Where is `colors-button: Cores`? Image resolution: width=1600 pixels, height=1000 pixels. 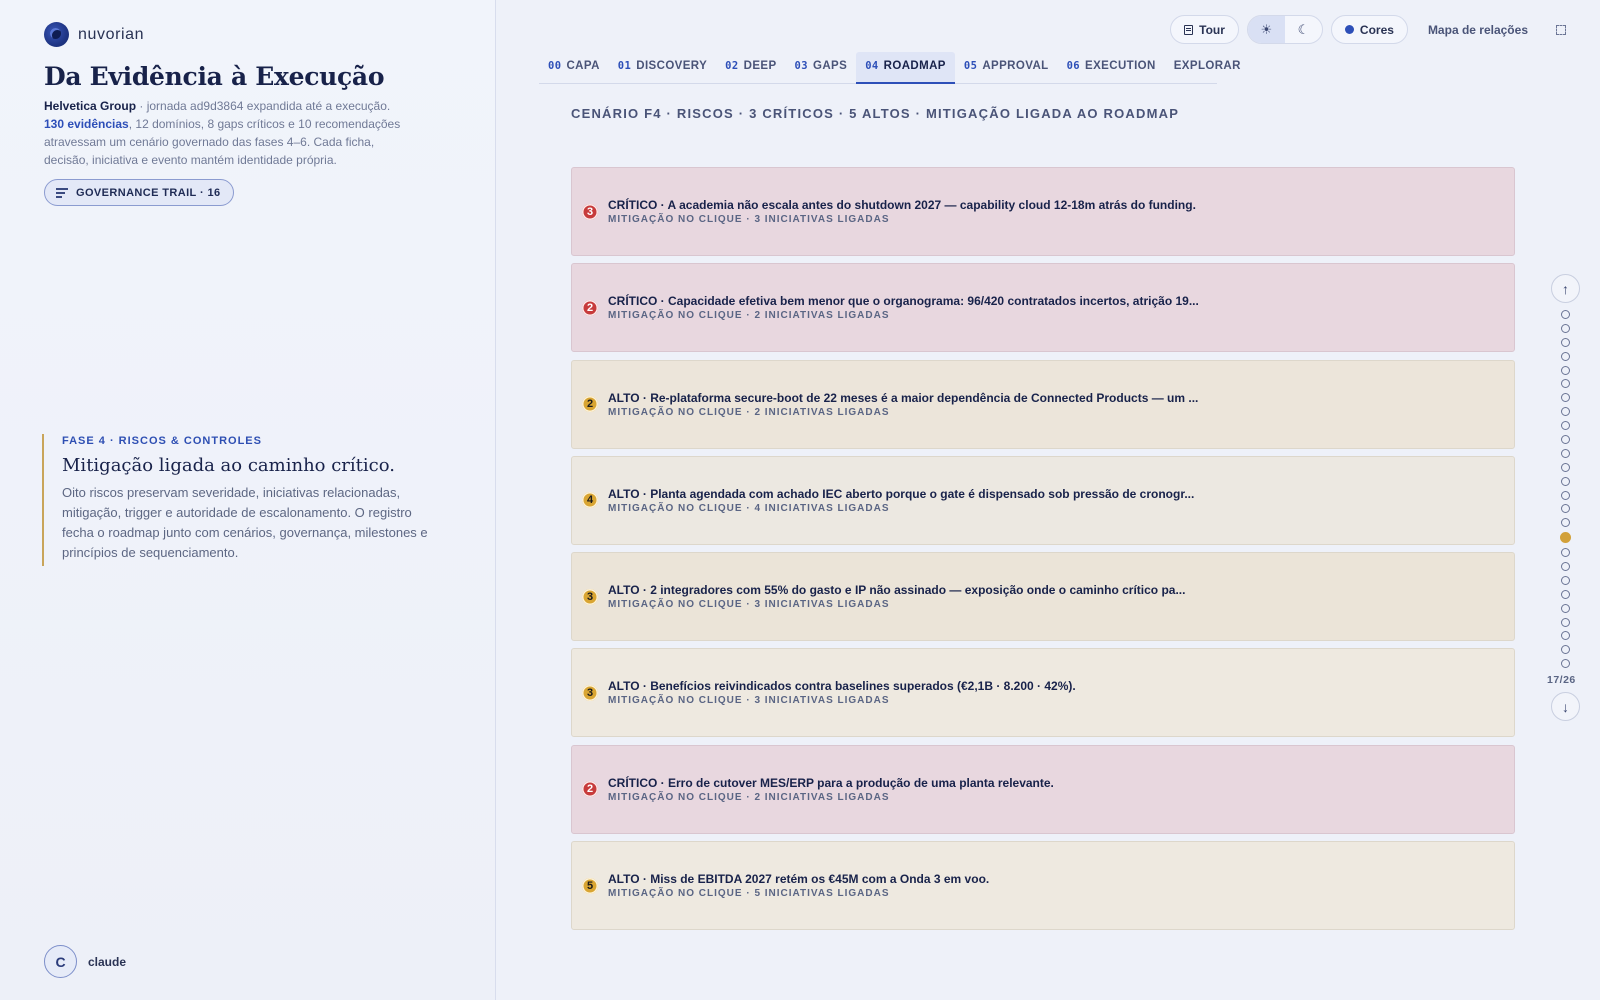 colors-button: Cores is located at coordinates (1369, 29).